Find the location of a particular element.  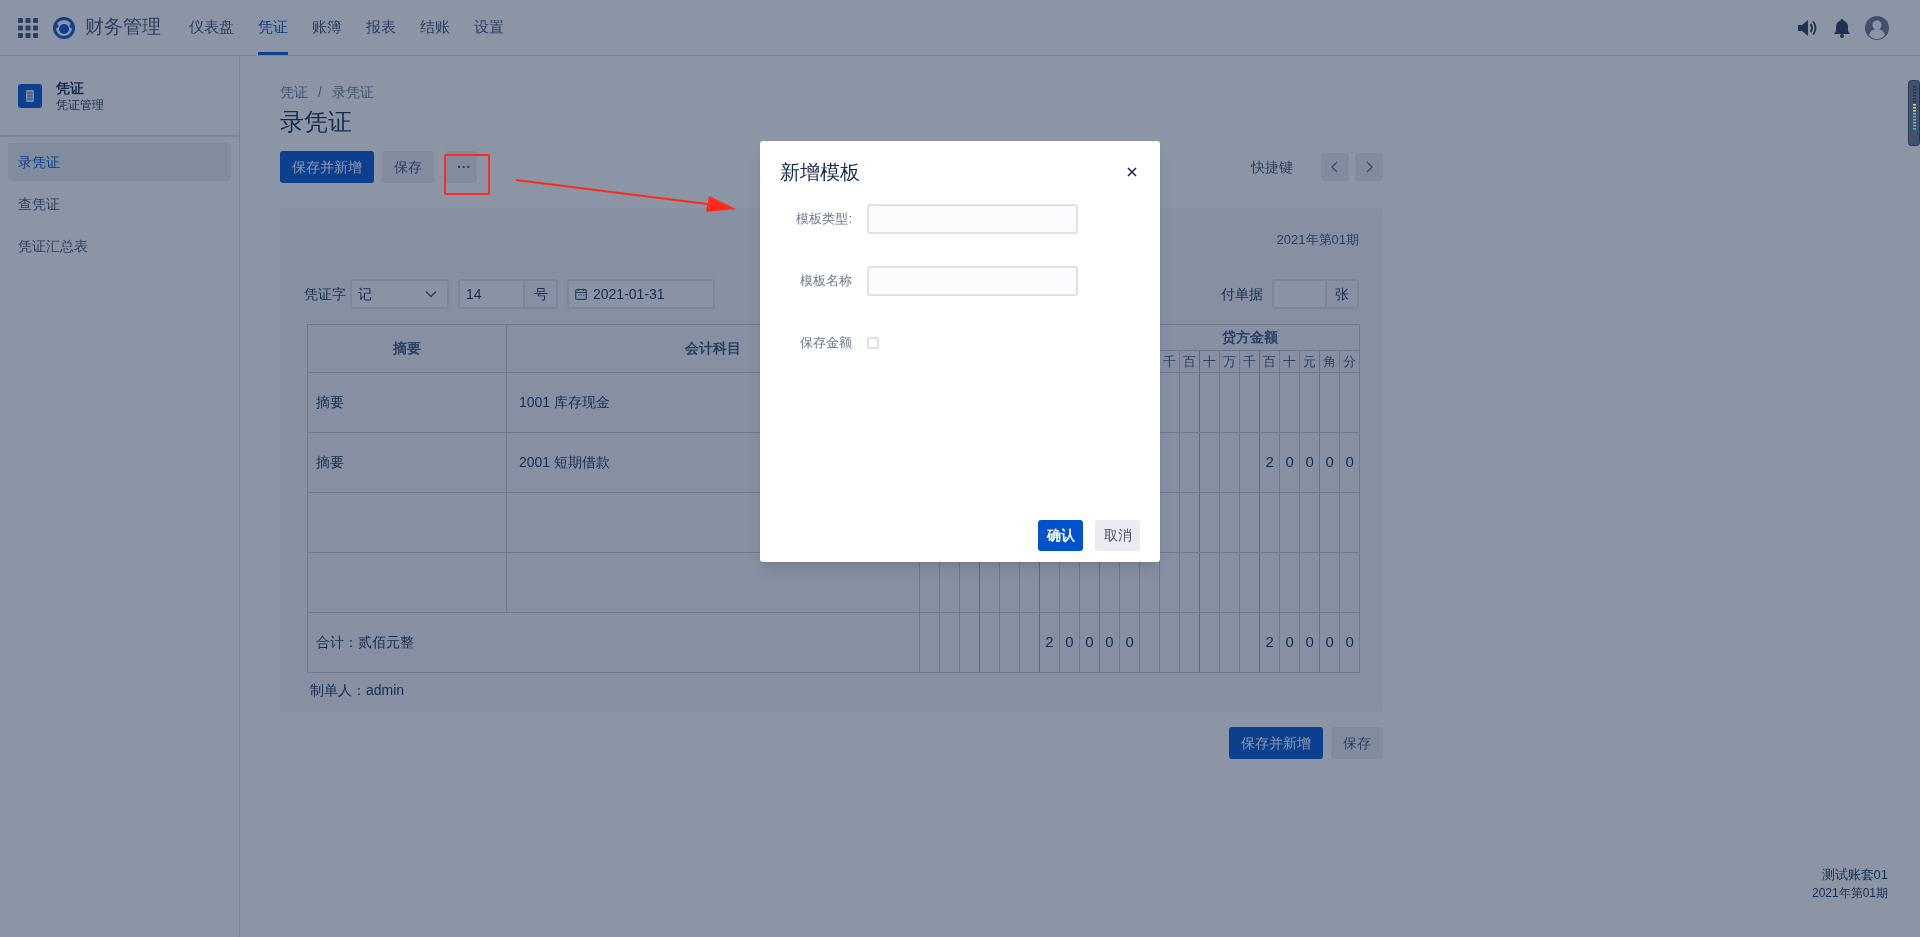

sidebar-item: 录凭证 is located at coordinates (119, 162).